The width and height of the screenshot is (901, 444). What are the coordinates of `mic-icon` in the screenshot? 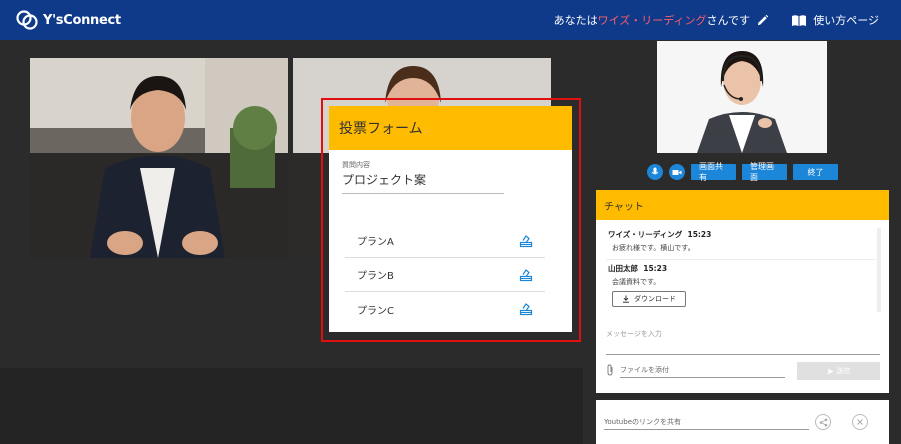 It's located at (655, 171).